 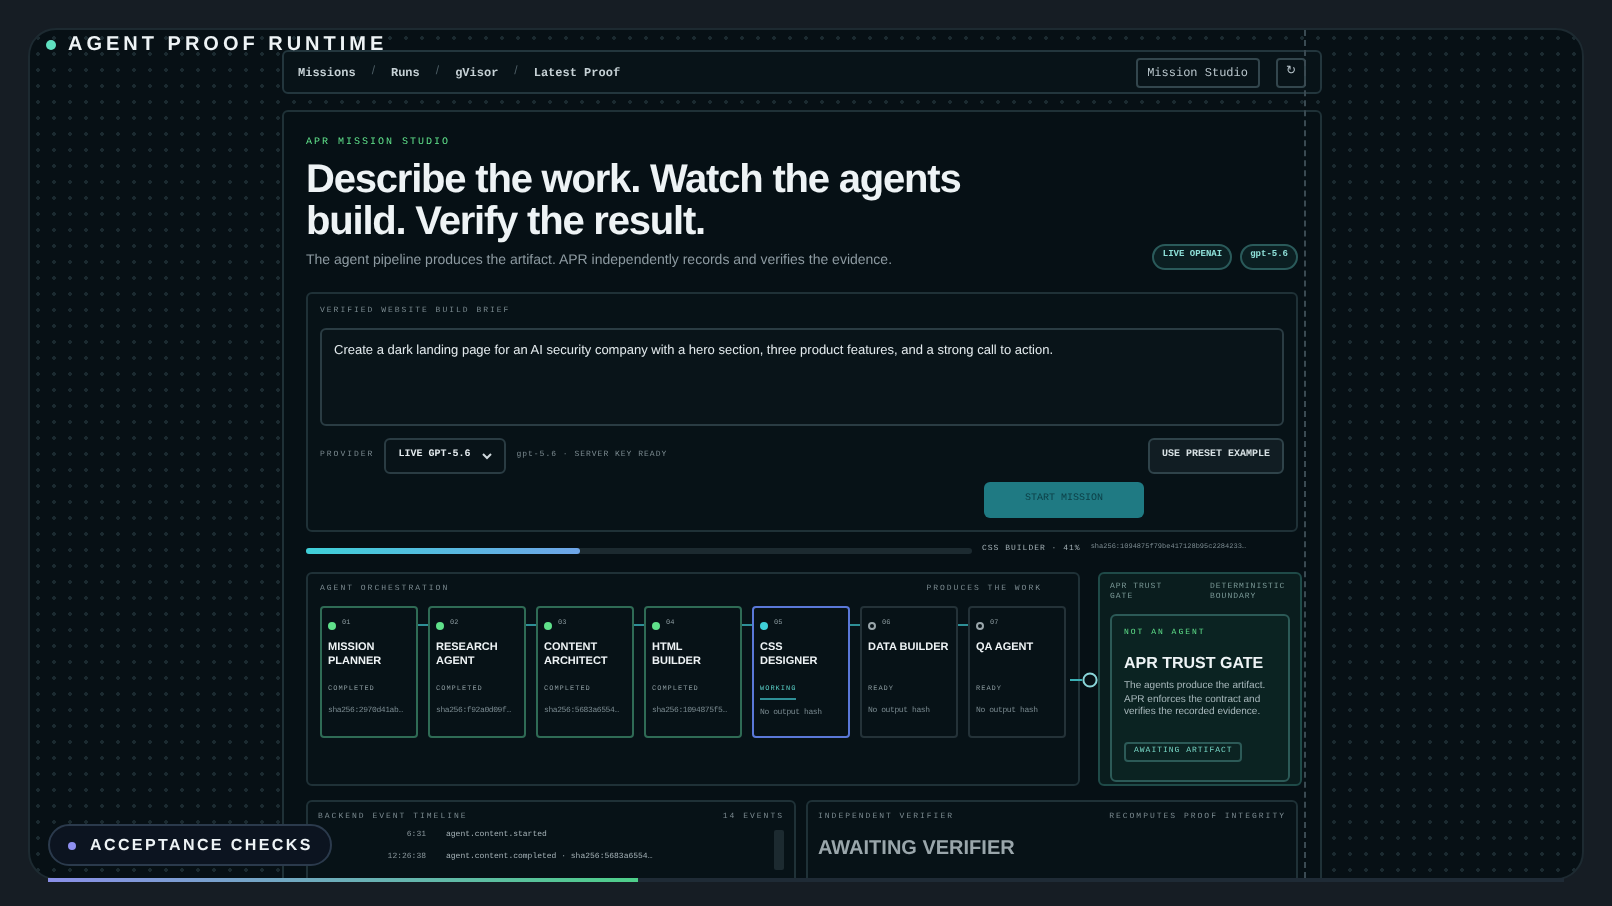 I want to click on scrollbar, so click(x=779, y=850).